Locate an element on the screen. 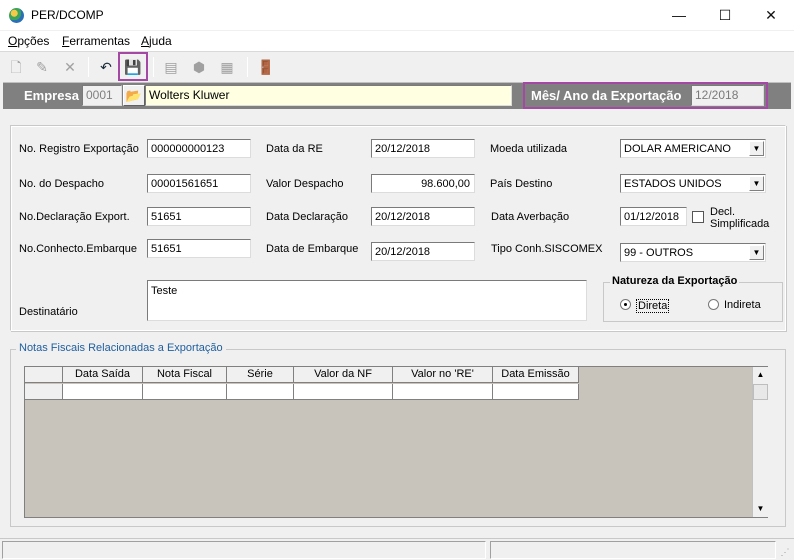 This screenshot has width=794, height=560. window-title: PER/DCOMP is located at coordinates (67, 15).